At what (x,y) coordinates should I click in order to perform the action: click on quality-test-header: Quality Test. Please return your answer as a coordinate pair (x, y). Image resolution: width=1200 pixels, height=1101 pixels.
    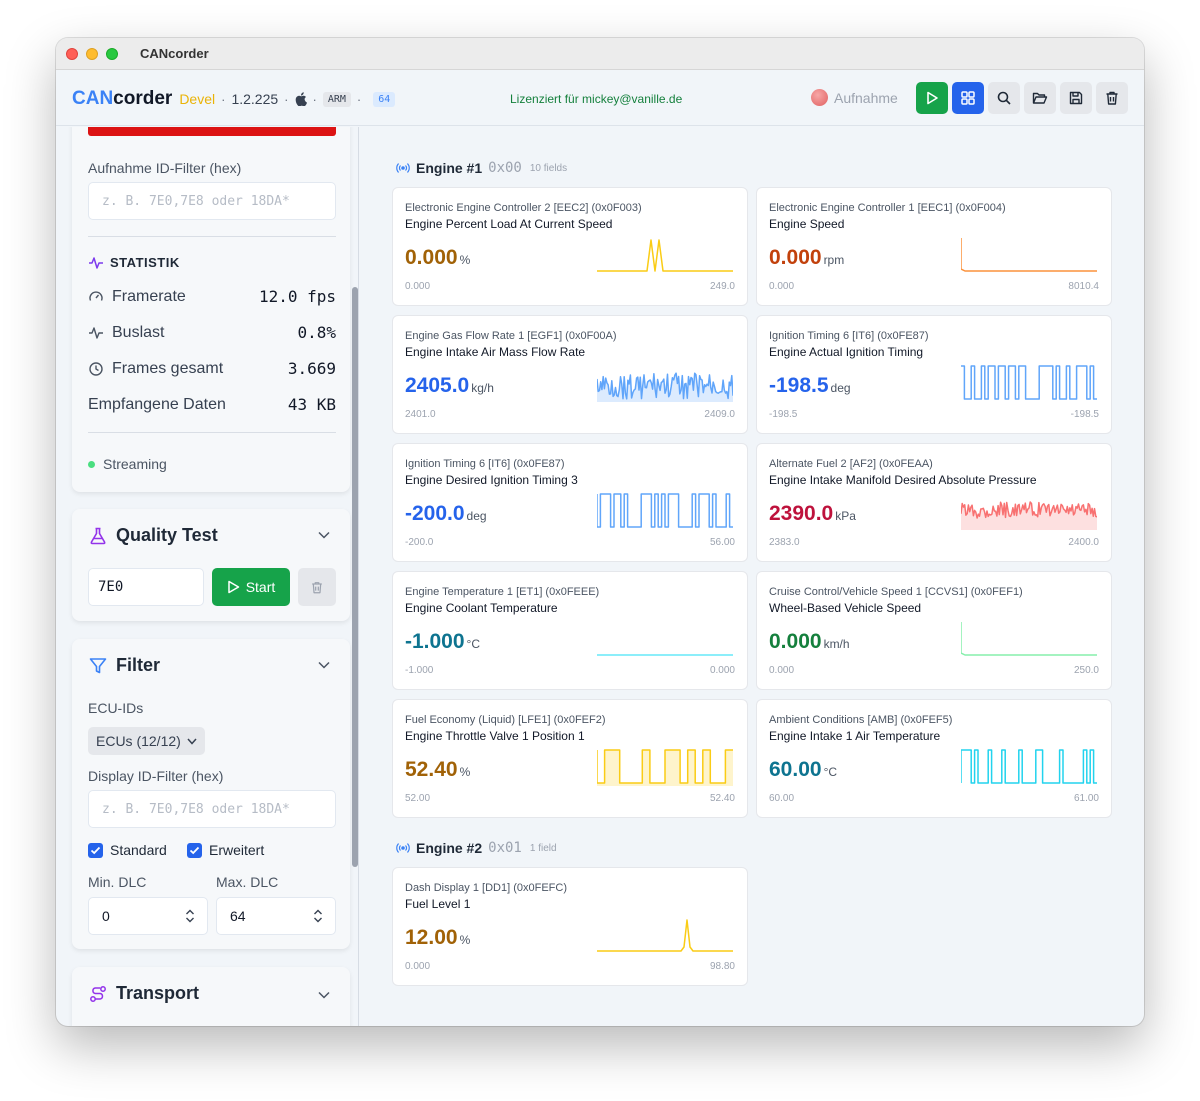
    Looking at the image, I should click on (153, 535).